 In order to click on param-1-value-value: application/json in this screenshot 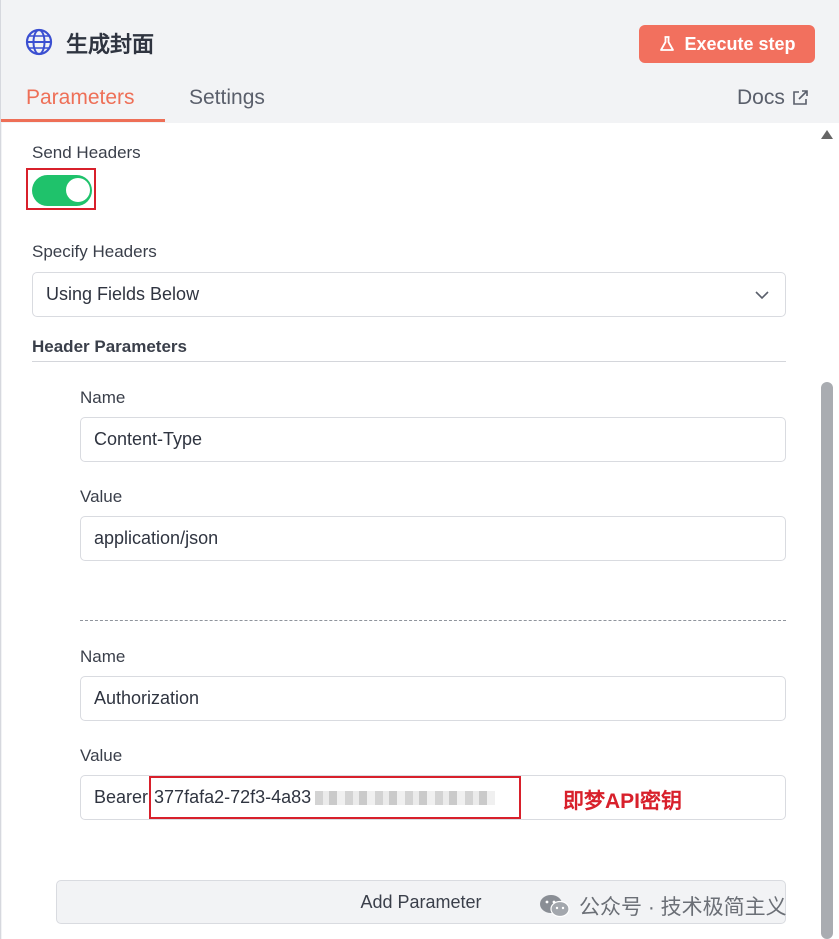, I will do `click(156, 538)`.